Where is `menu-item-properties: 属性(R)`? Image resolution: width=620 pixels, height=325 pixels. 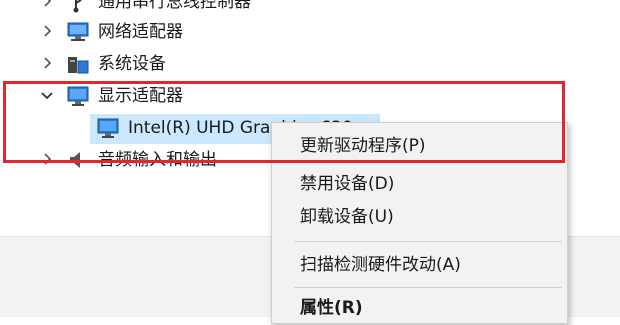
menu-item-properties: 属性(R) is located at coordinates (419, 308).